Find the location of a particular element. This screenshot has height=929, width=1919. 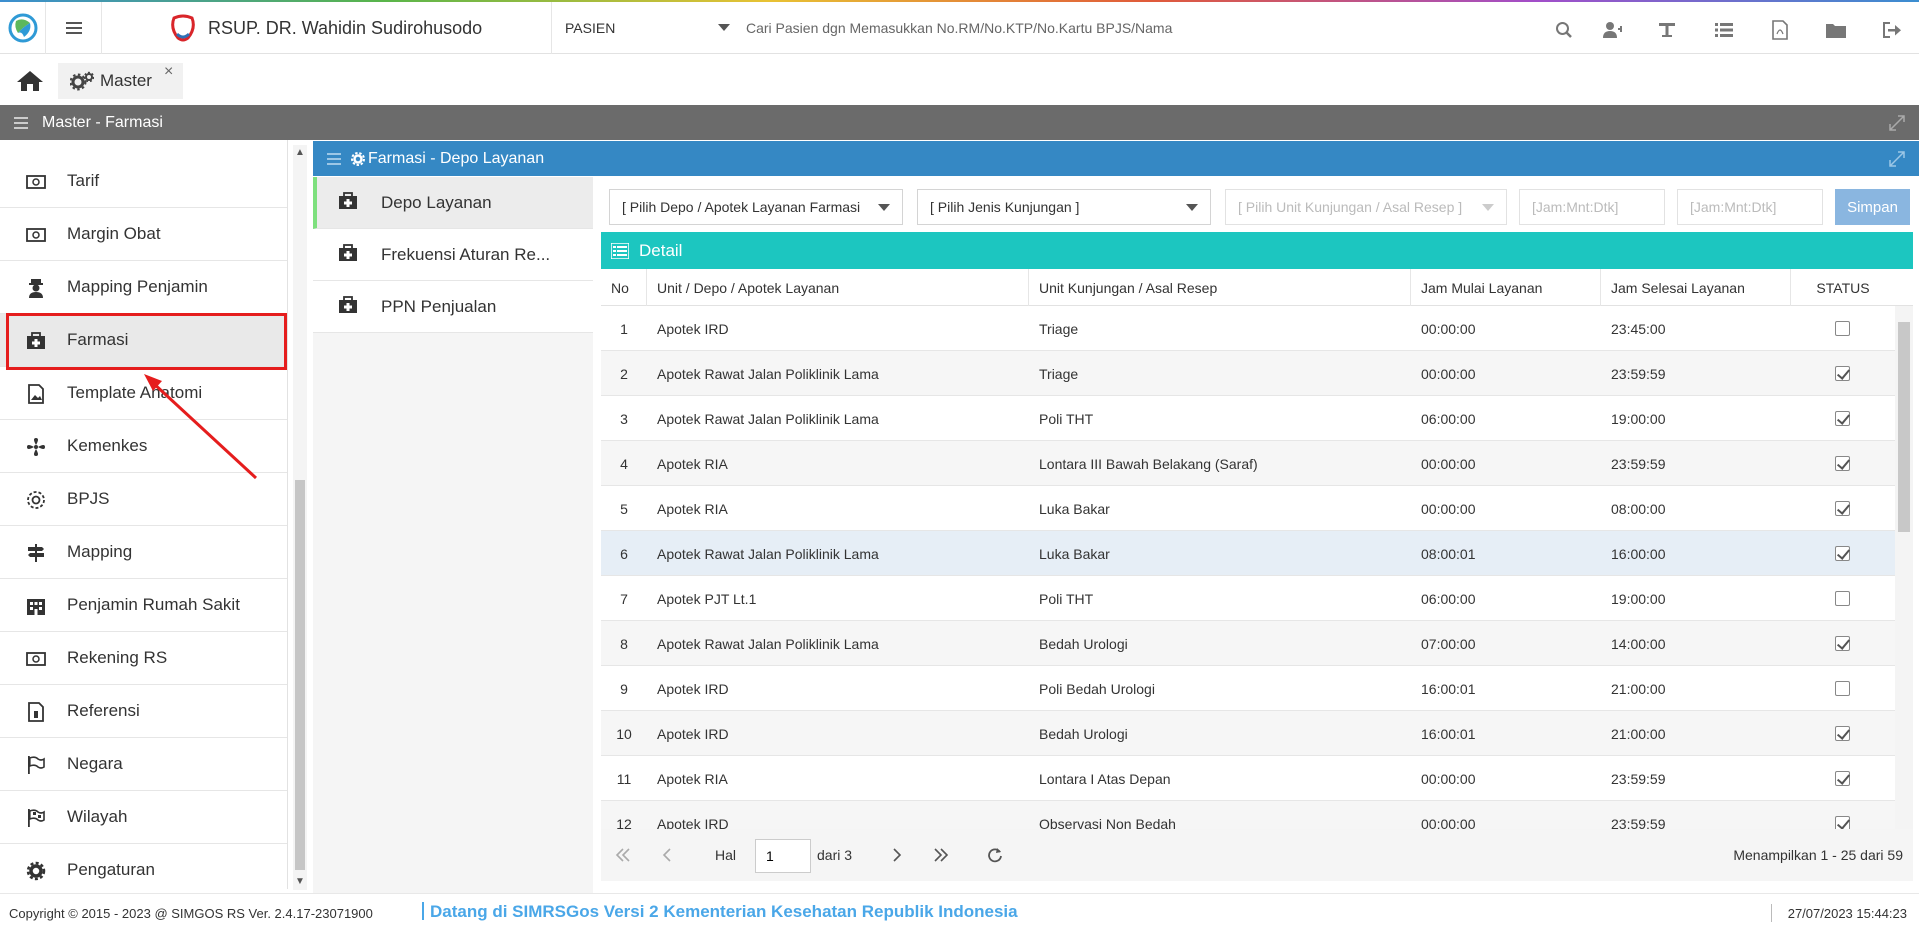

app-logo is located at coordinates (23, 28).